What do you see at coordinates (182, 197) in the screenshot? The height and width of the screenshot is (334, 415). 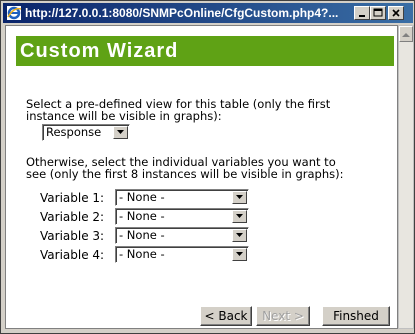 I see `variable-1-select: - None -` at bounding box center [182, 197].